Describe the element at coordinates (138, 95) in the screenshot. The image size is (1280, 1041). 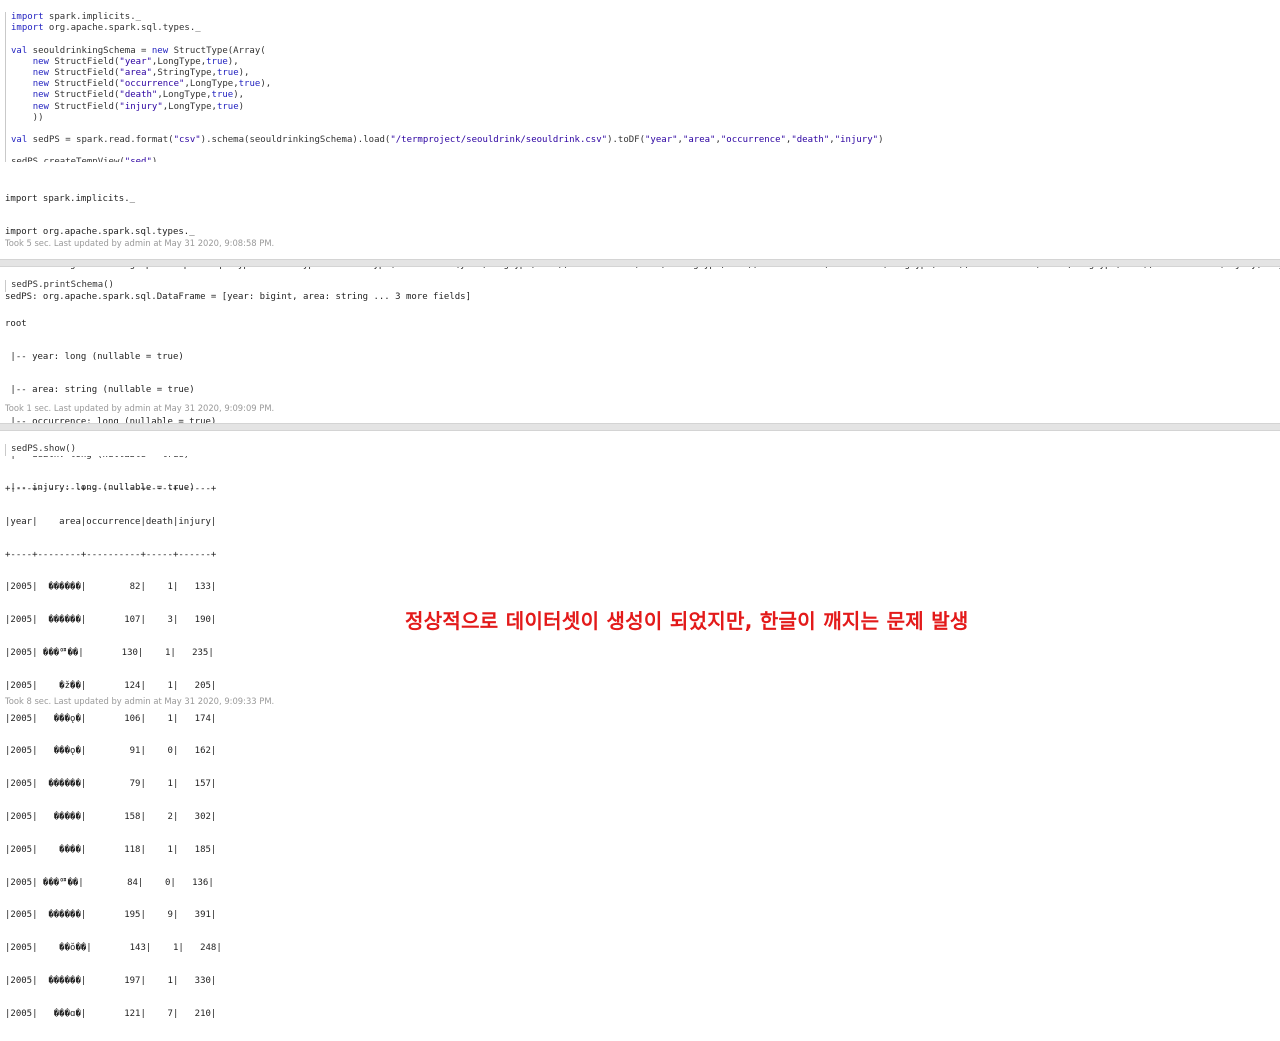
I see `code-line: new StructField("death",LongType,true),` at that location.